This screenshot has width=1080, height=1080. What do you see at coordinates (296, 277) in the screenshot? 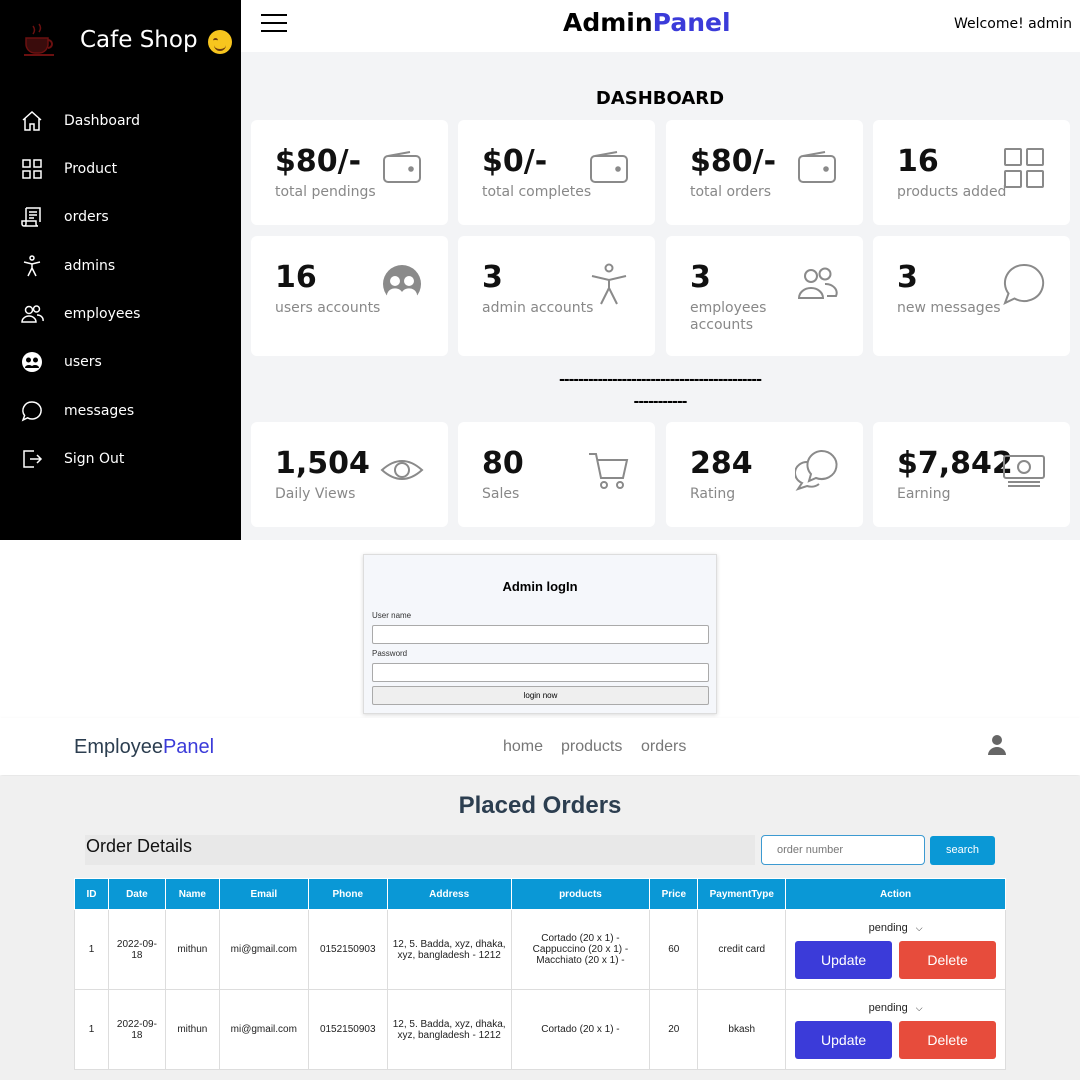
I see `stat-value: 16` at bounding box center [296, 277].